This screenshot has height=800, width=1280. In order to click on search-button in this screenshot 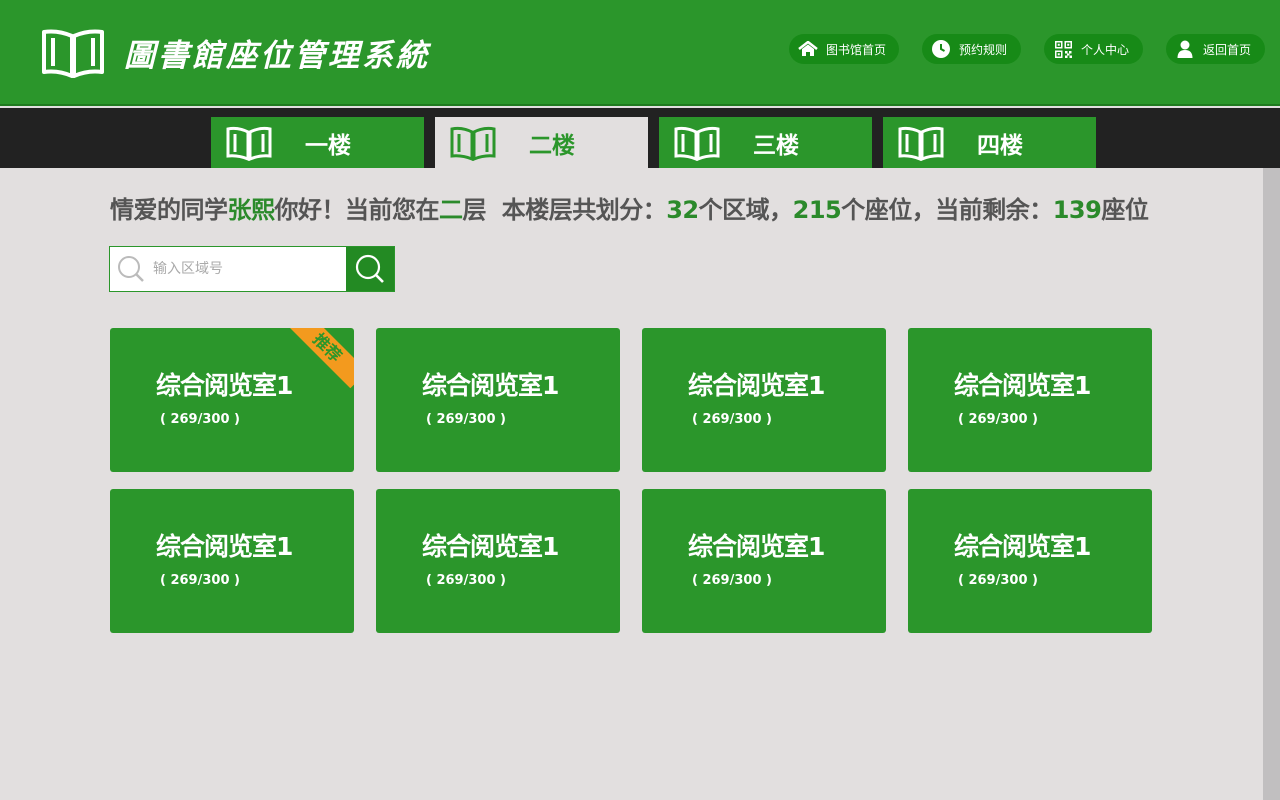, I will do `click(370, 269)`.